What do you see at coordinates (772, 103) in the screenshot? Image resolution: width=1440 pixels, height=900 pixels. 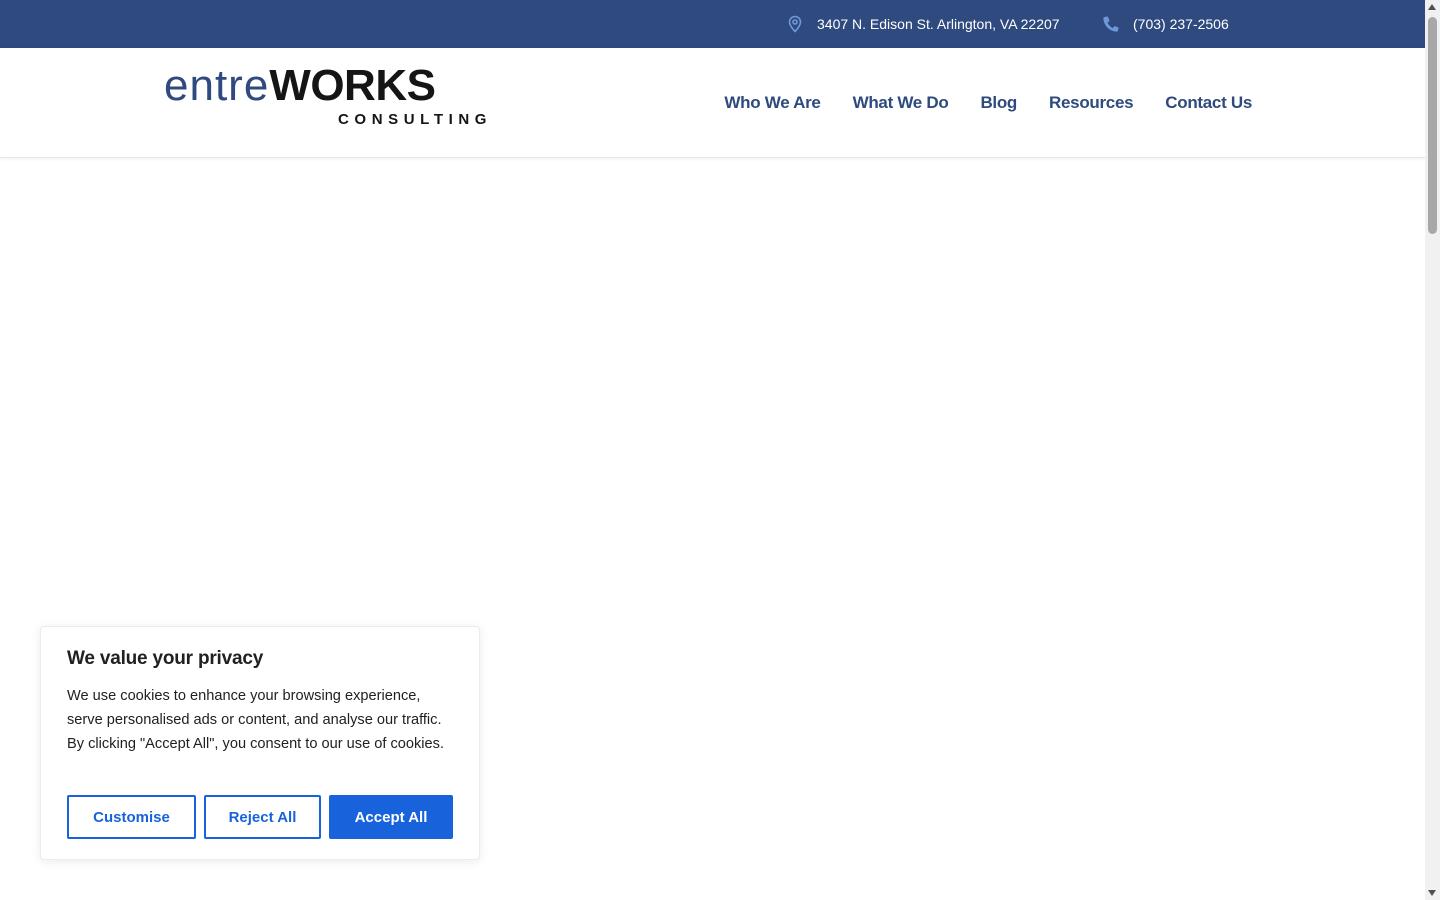 I see `nav-item-who-we-are: Who We Are` at bounding box center [772, 103].